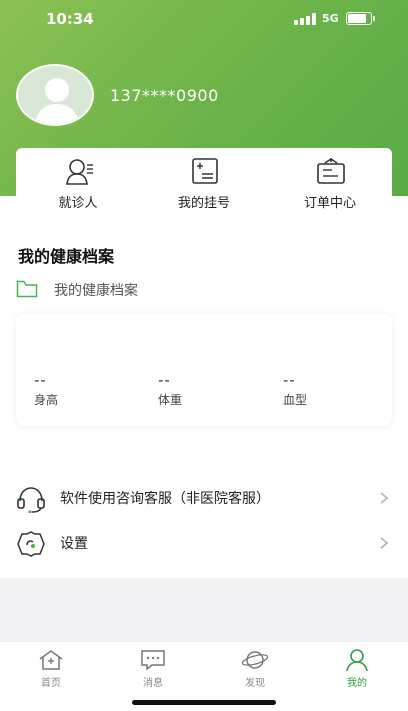 The height and width of the screenshot is (711, 408). I want to click on list-item-support: 软件使用咨询客服（非医院客服）, so click(204, 499).